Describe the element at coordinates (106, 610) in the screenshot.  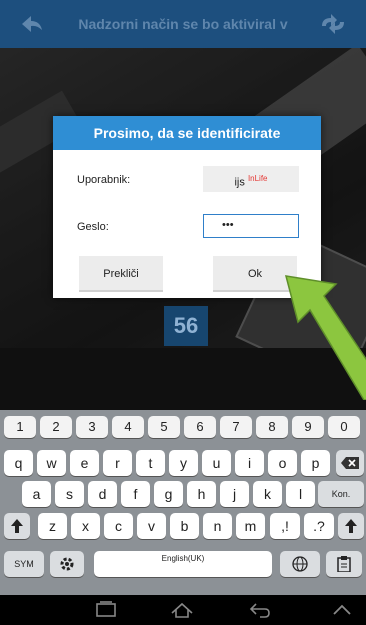
I see `recent-apps-icon` at that location.